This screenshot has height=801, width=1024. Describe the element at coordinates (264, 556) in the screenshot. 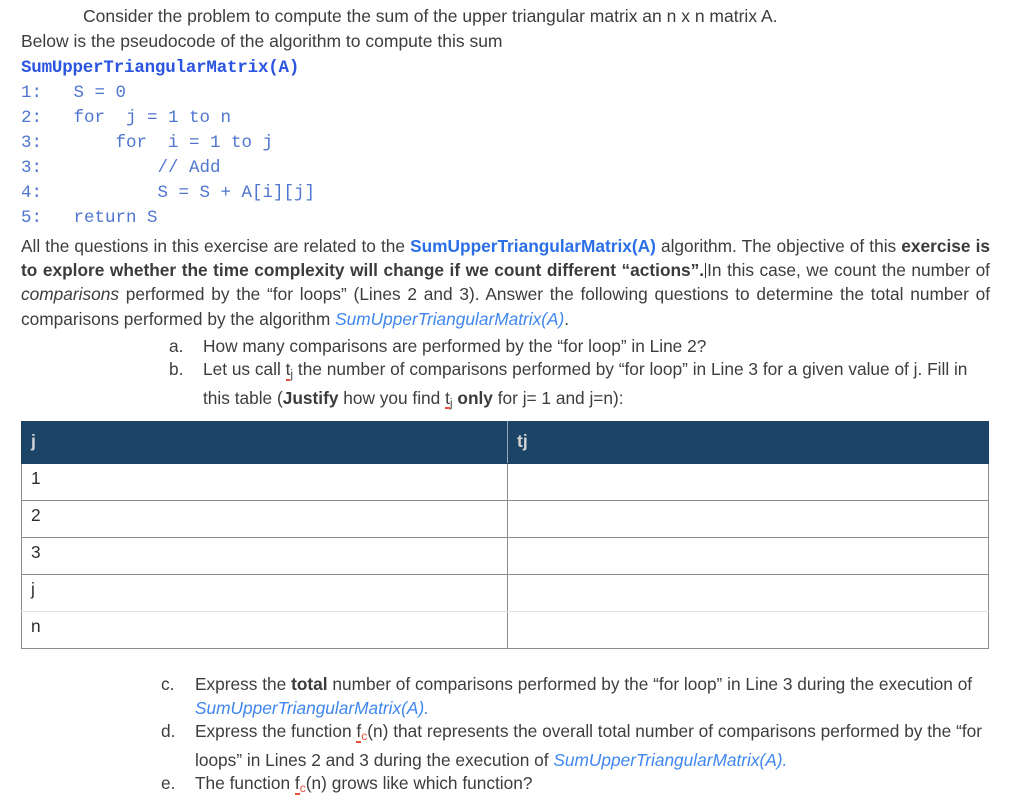

I see `table-cell-j: 3` at that location.